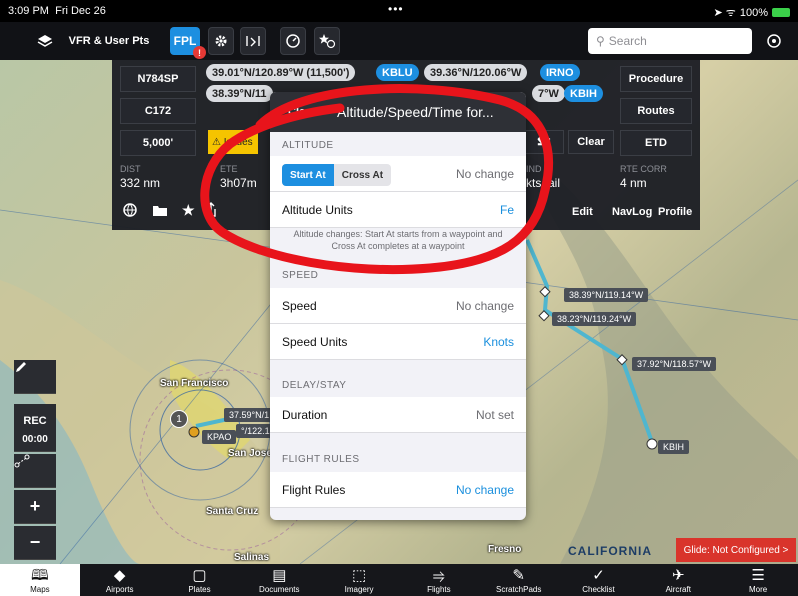 The width and height of the screenshot is (798, 596). I want to click on draw-pencil-icon, so click(35, 377).